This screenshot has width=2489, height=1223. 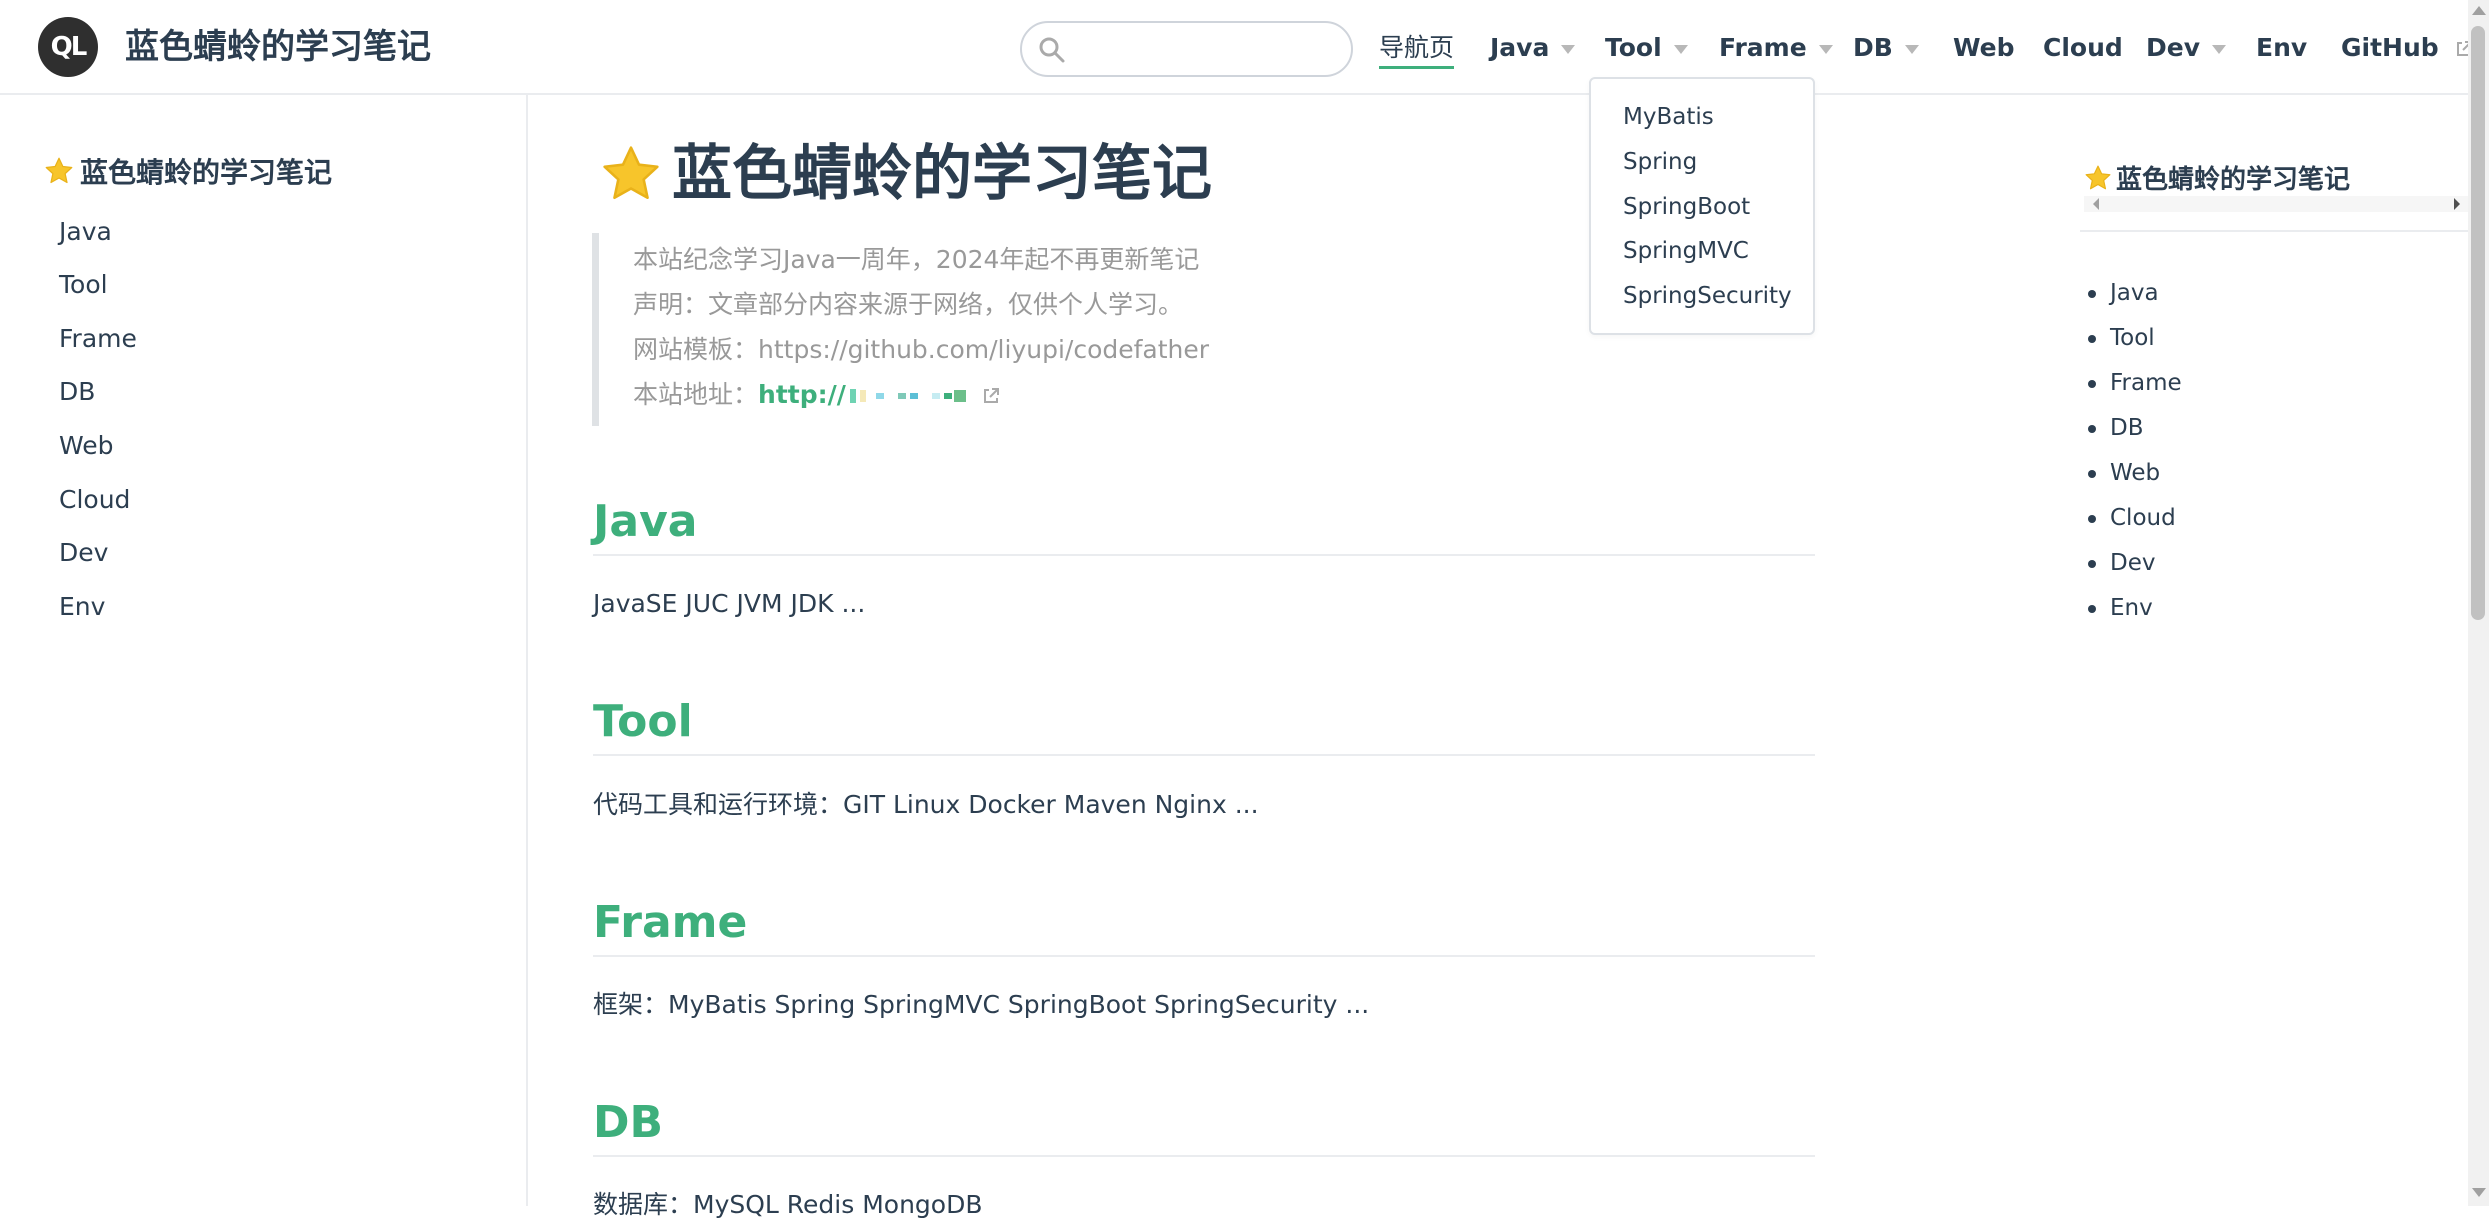 What do you see at coordinates (645, 522) in the screenshot?
I see `section-heading-java: Java` at bounding box center [645, 522].